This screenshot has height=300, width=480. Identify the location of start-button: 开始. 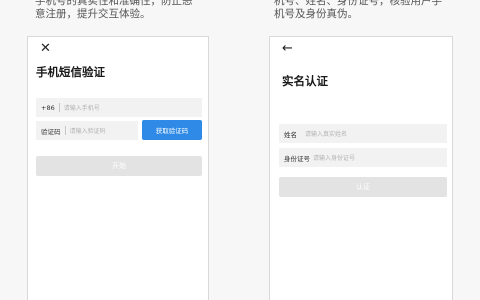
(119, 166).